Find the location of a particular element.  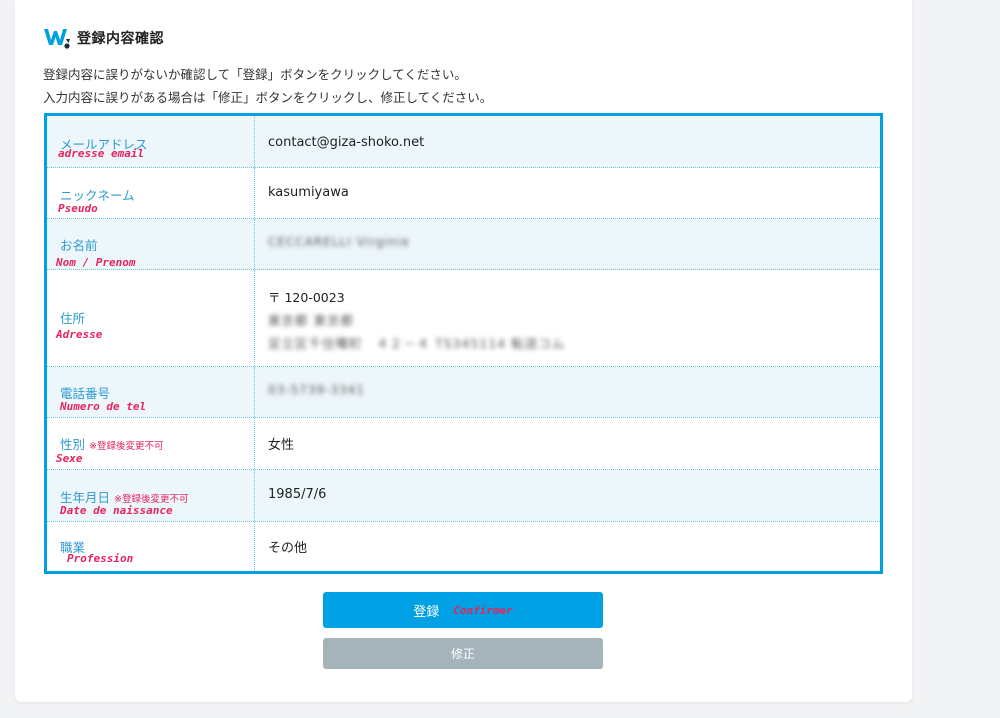

row-label-text: 性別 is located at coordinates (73, 444).